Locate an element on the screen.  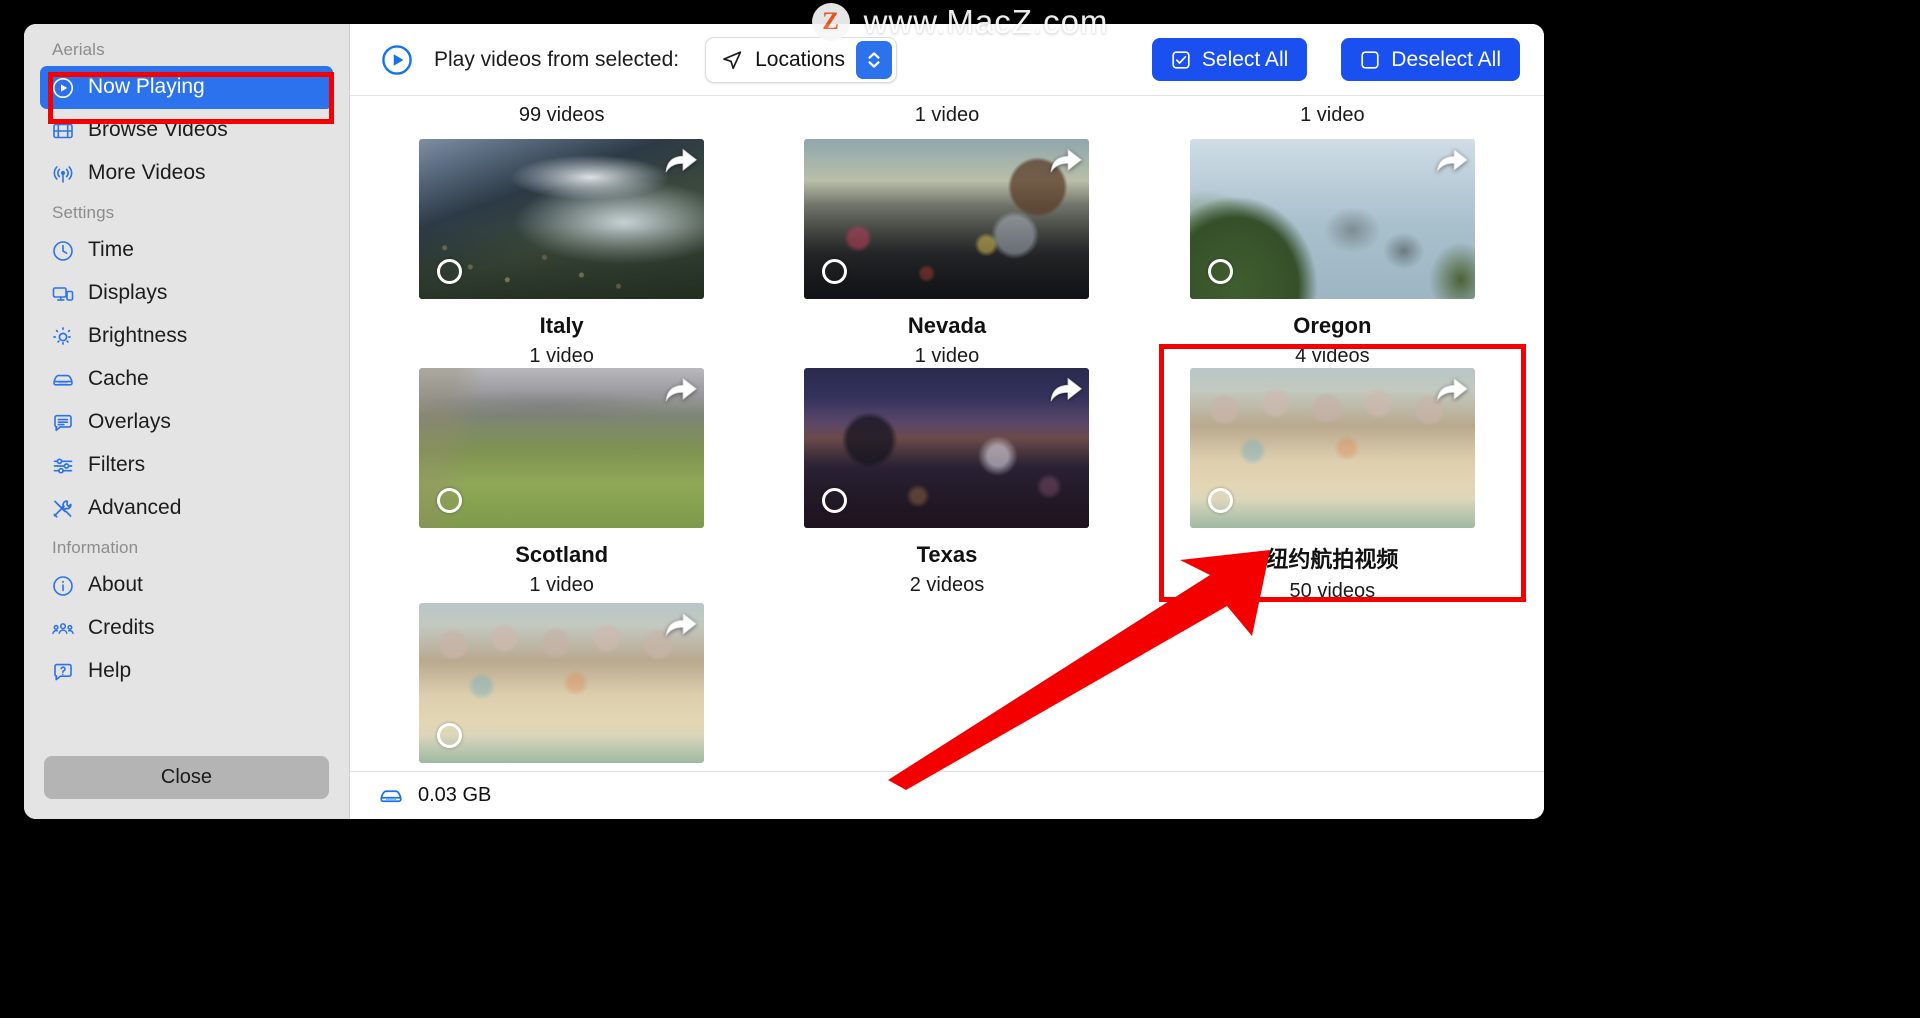
checkbox-empty-icon is located at coordinates (1370, 60).